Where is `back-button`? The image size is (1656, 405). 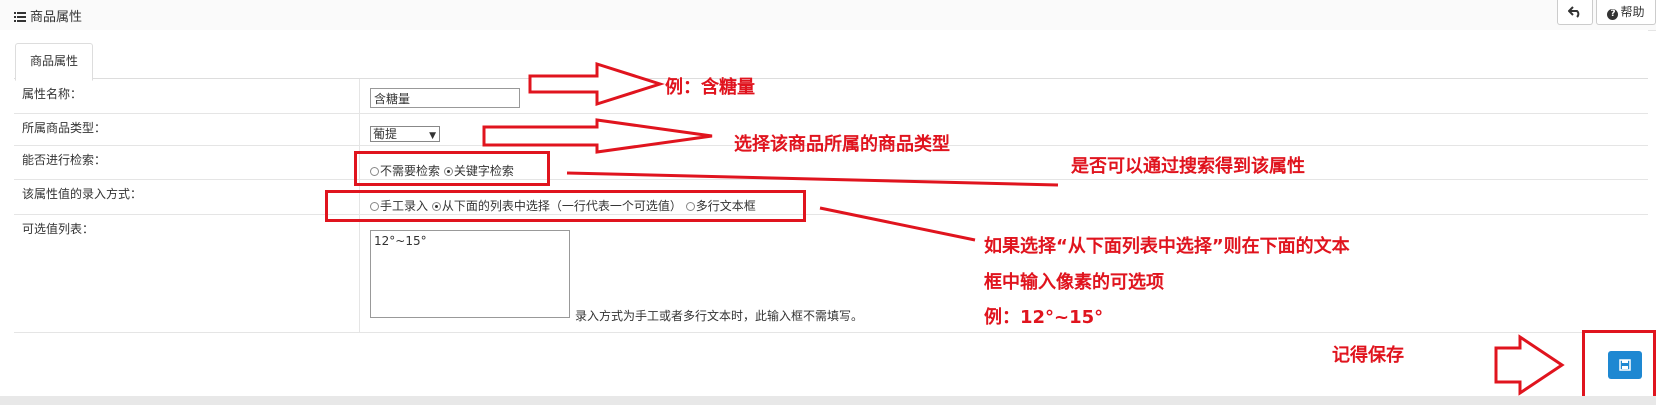 back-button is located at coordinates (1575, 12).